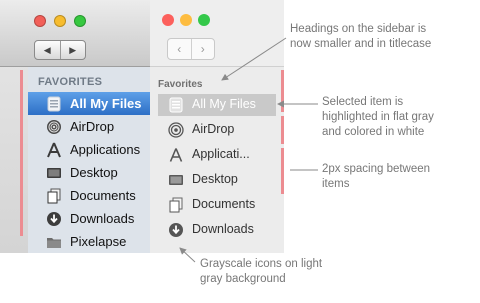 This screenshot has height=303, width=480. What do you see at coordinates (373, 132) in the screenshot?
I see `annotation-line: and colored in white` at bounding box center [373, 132].